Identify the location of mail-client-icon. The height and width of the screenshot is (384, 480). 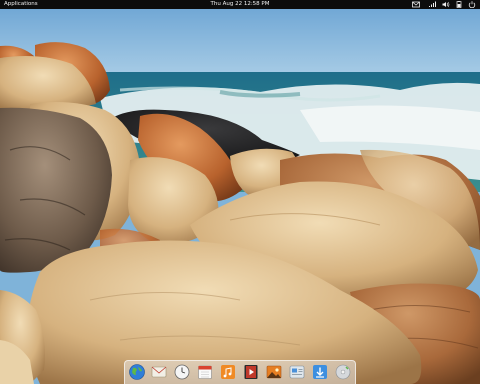
(159, 372).